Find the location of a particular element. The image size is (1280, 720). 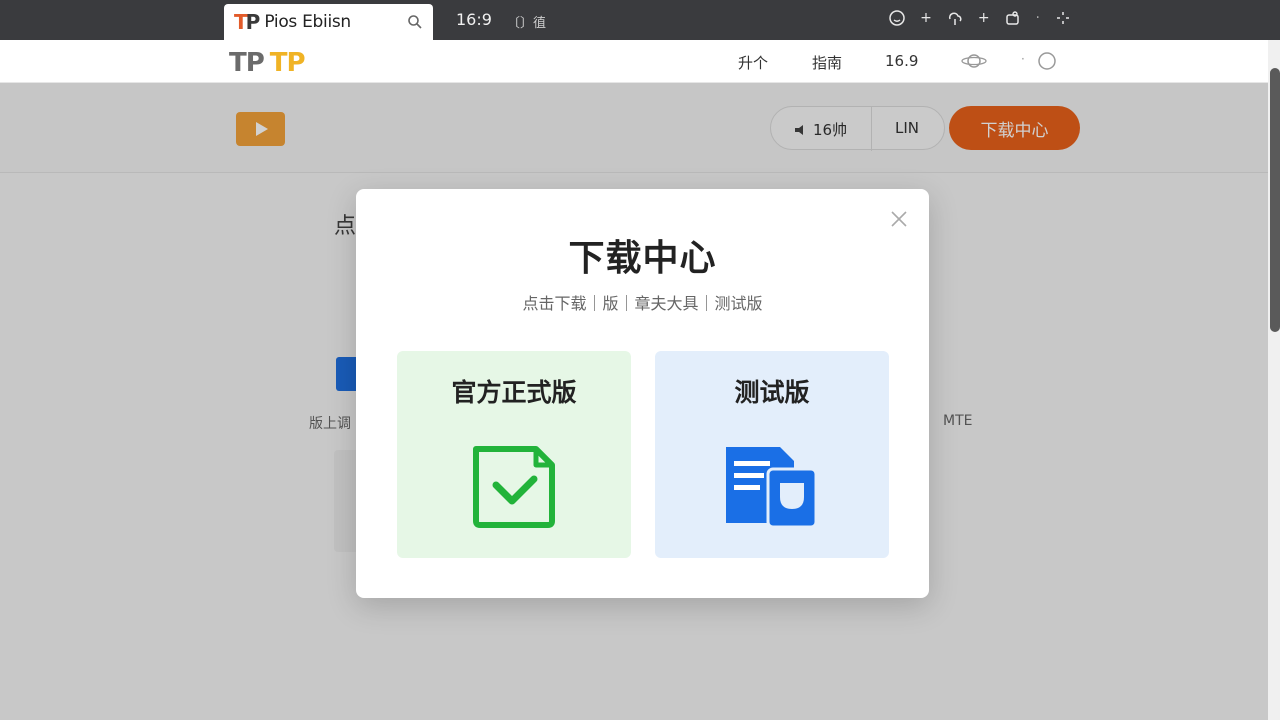

aspect-ratio-label: 16:9 is located at coordinates (474, 19).